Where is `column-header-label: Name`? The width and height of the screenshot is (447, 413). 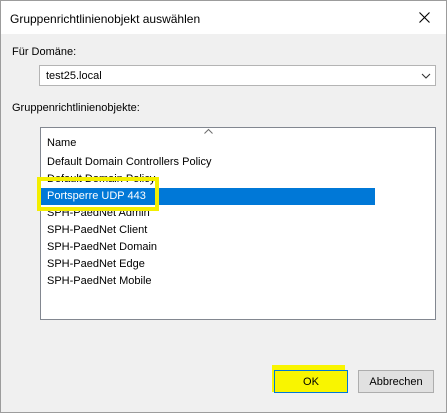 column-header-label: Name is located at coordinates (62, 143).